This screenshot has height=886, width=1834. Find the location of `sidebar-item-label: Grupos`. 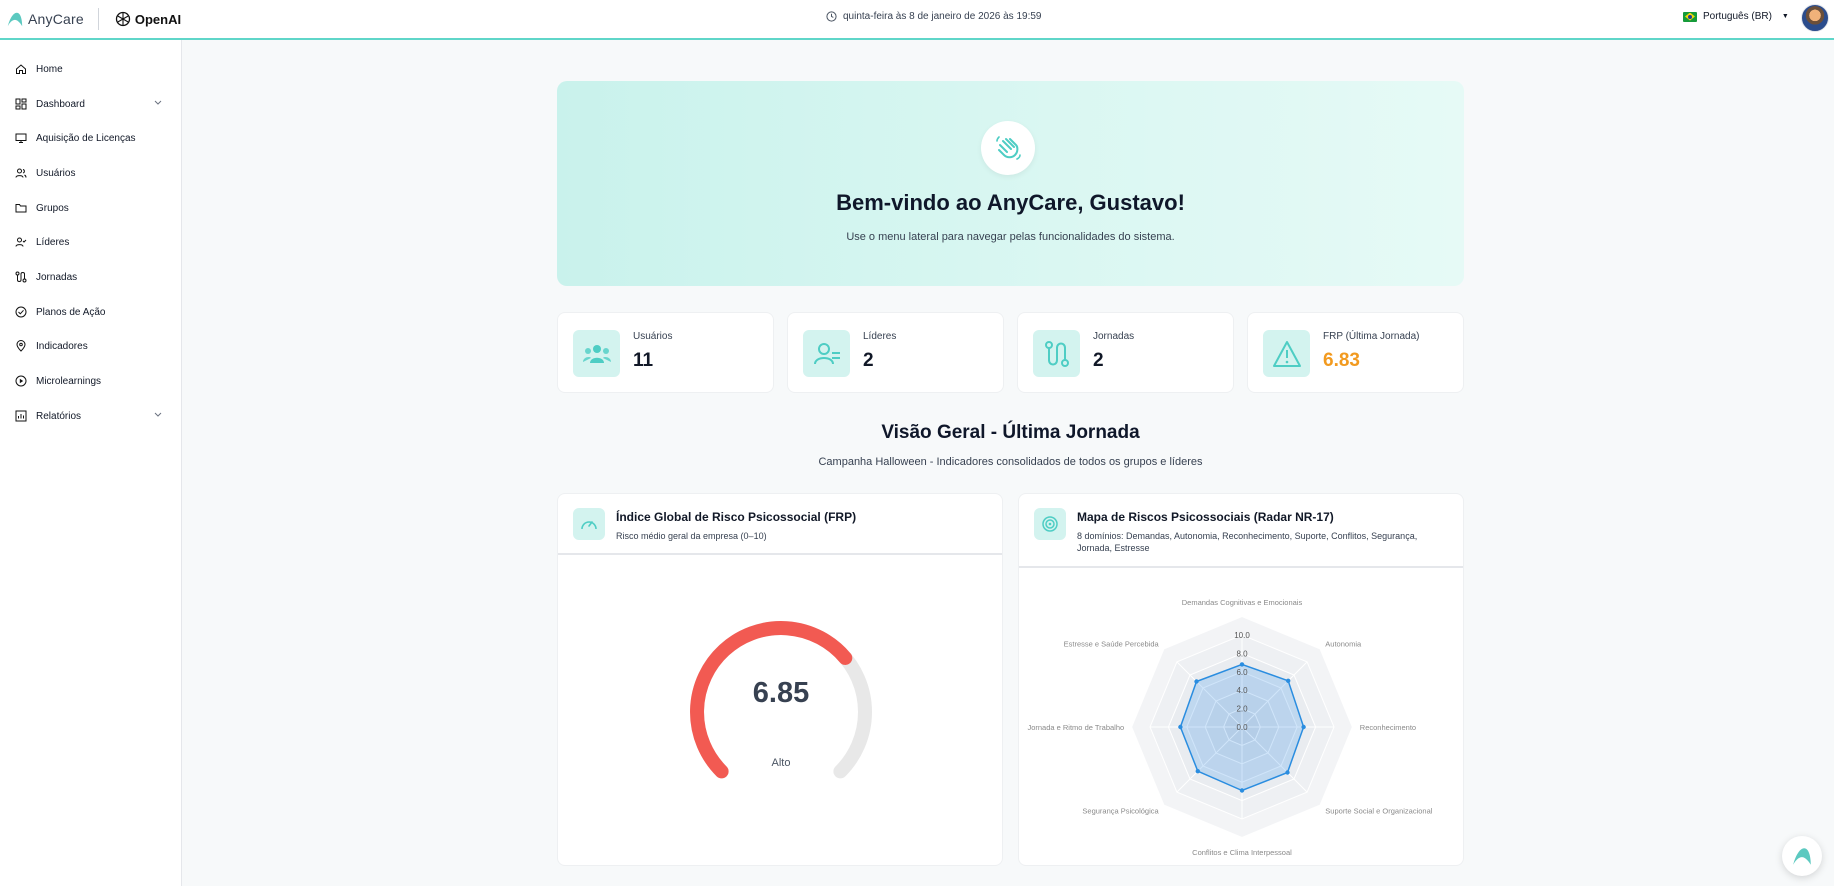

sidebar-item-label: Grupos is located at coordinates (52, 208).